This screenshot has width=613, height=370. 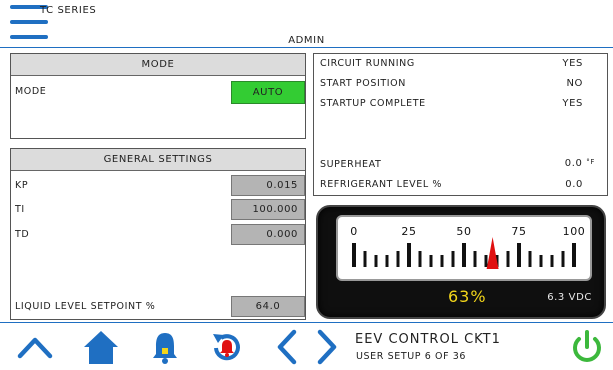 I want to click on footer-divider, so click(x=306, y=322).